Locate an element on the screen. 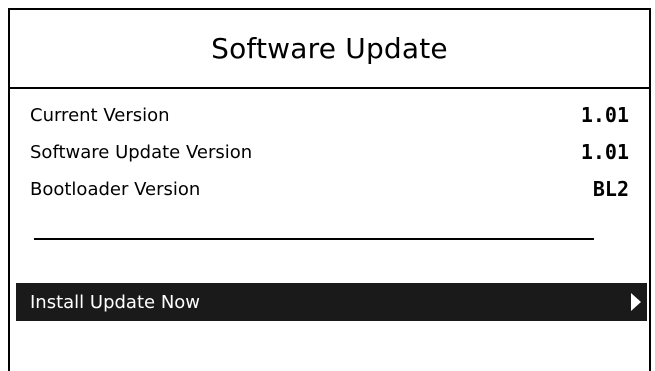  bootloader-version-row: Bootloader Version BL2 is located at coordinates (329, 189).